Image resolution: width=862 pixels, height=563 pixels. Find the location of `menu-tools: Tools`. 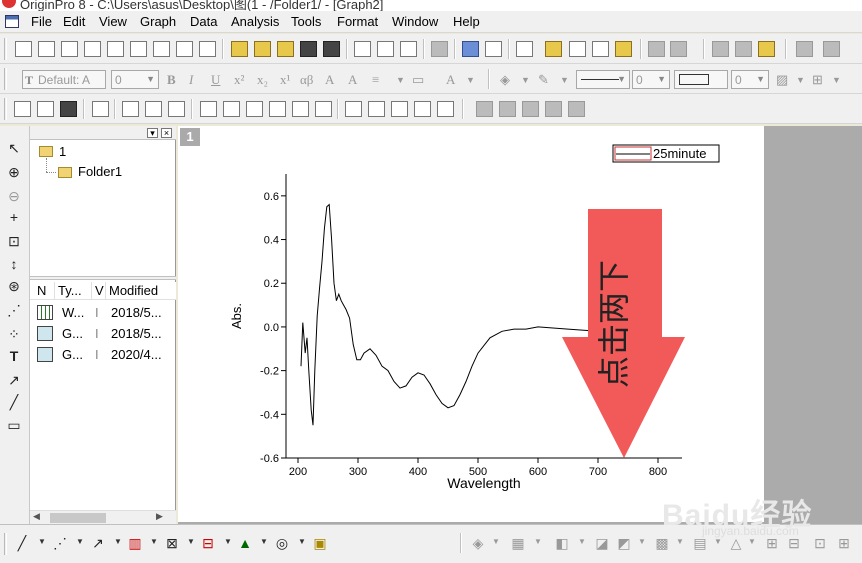

menu-tools: Tools is located at coordinates (306, 21).